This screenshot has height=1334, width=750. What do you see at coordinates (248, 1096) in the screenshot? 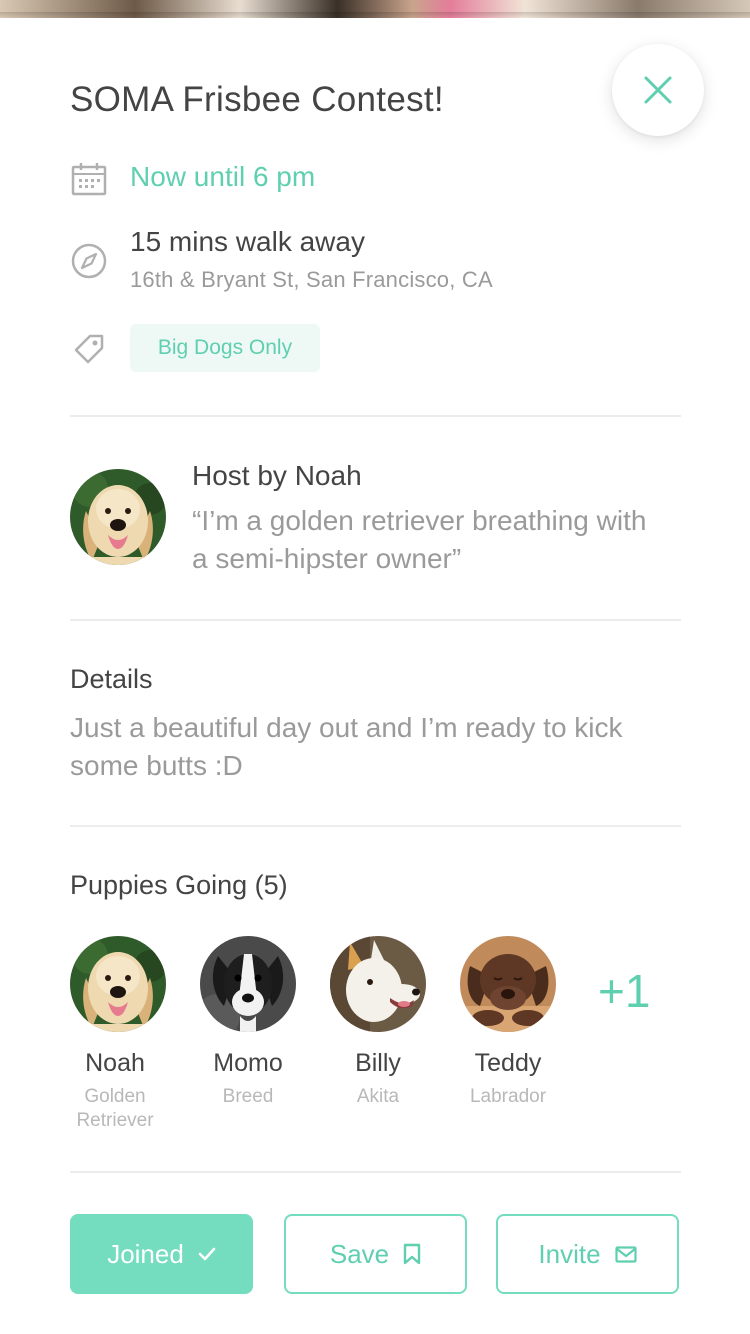
I see `puppy-breed: Breed` at bounding box center [248, 1096].